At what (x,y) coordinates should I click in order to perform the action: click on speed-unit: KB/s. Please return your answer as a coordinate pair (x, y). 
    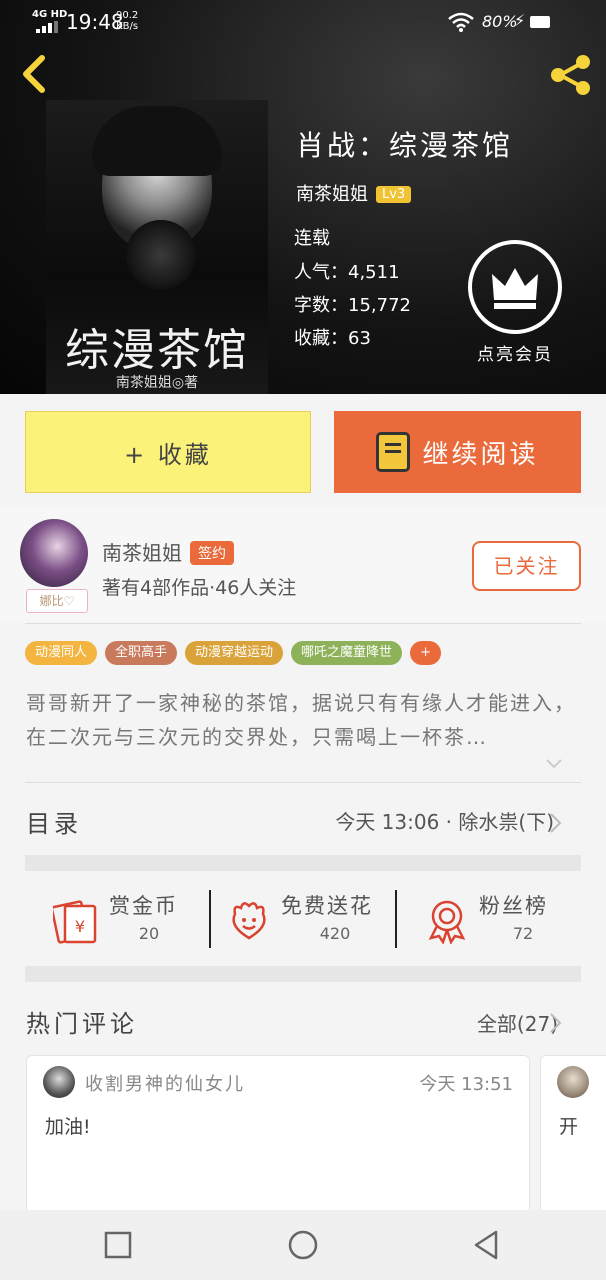
    Looking at the image, I should click on (127, 26).